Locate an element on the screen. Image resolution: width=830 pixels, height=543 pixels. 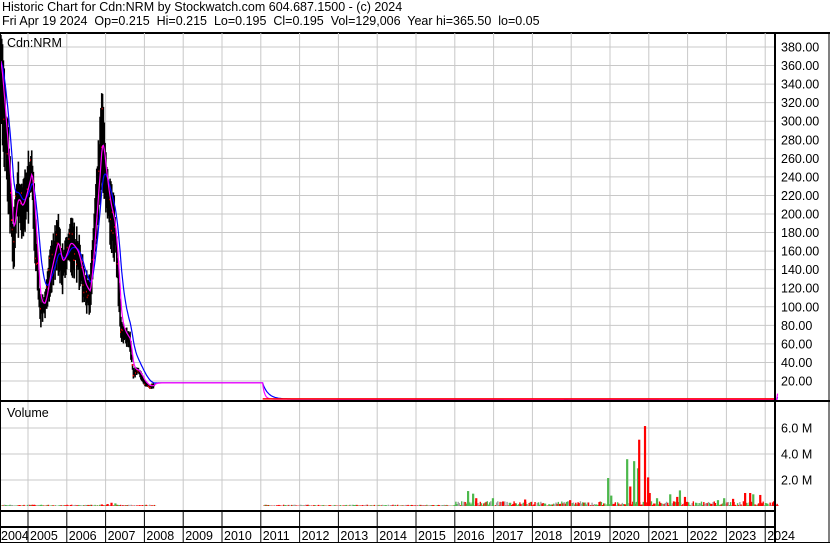
price-tick-label: 280.00 is located at coordinates (800, 140).